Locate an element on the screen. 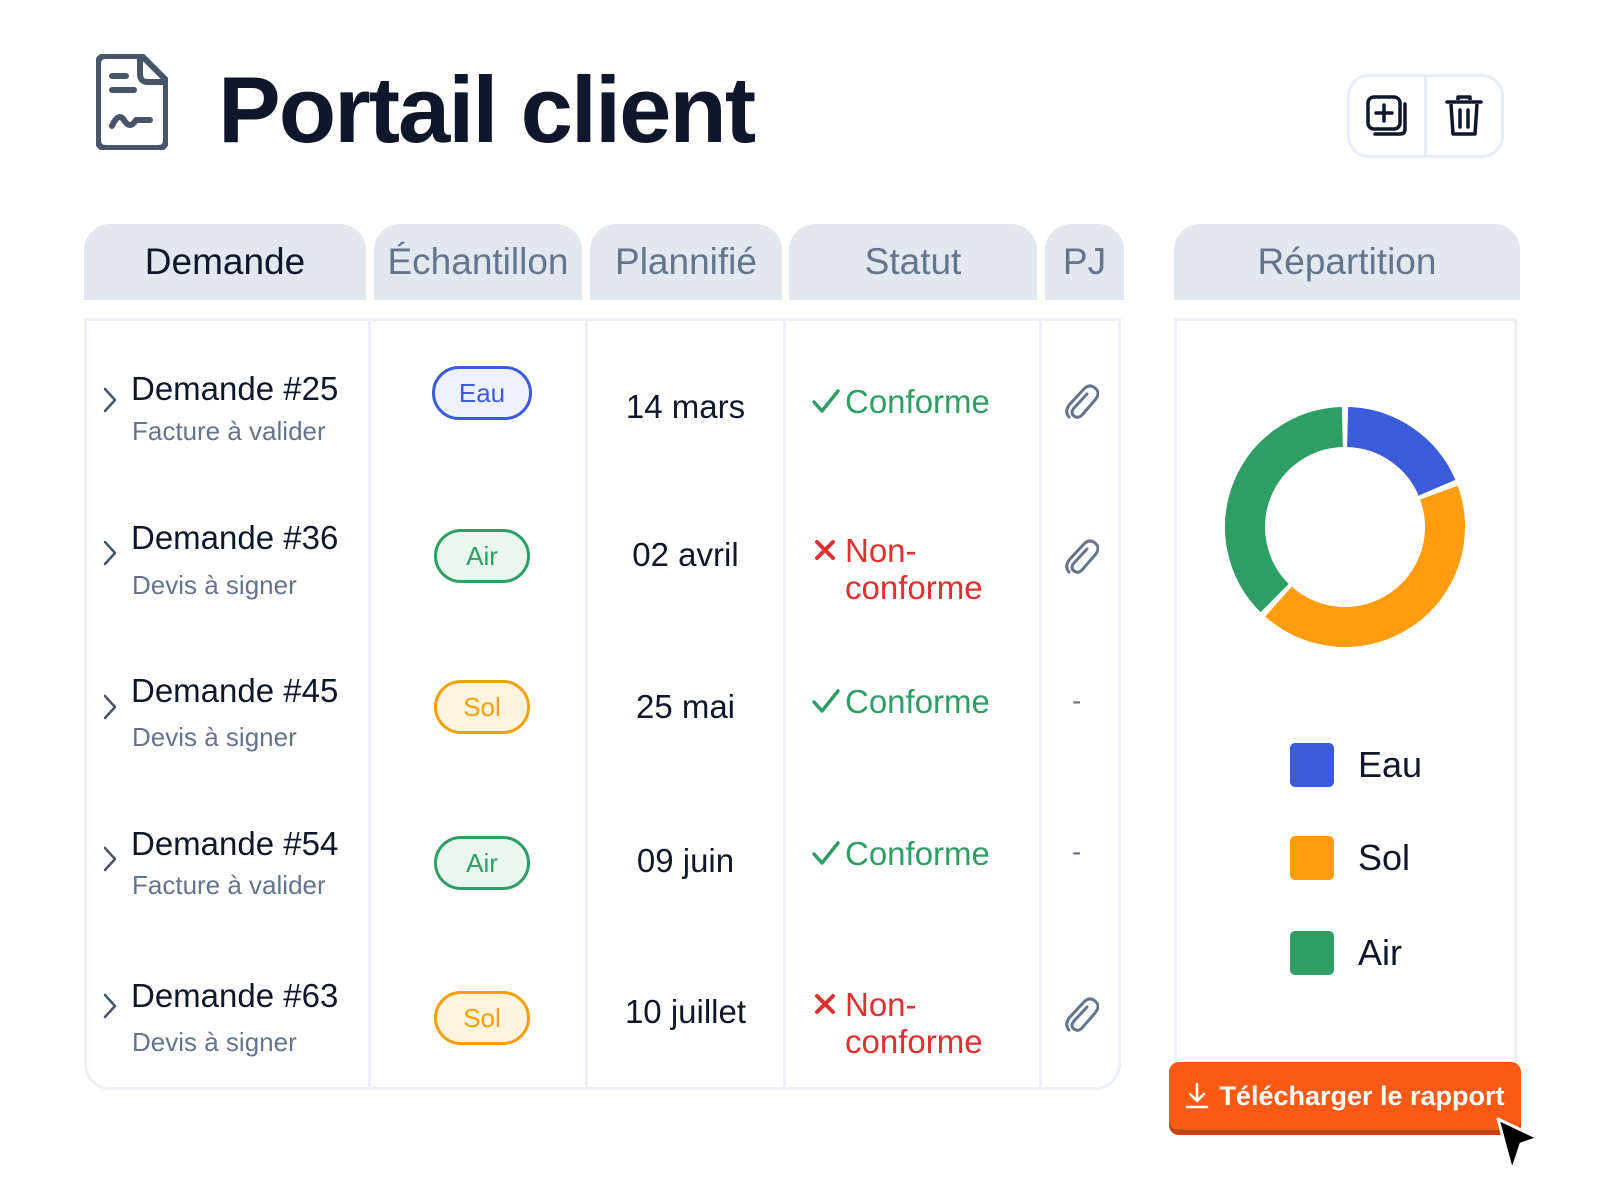  planned-date: 25 mai is located at coordinates (685, 706).